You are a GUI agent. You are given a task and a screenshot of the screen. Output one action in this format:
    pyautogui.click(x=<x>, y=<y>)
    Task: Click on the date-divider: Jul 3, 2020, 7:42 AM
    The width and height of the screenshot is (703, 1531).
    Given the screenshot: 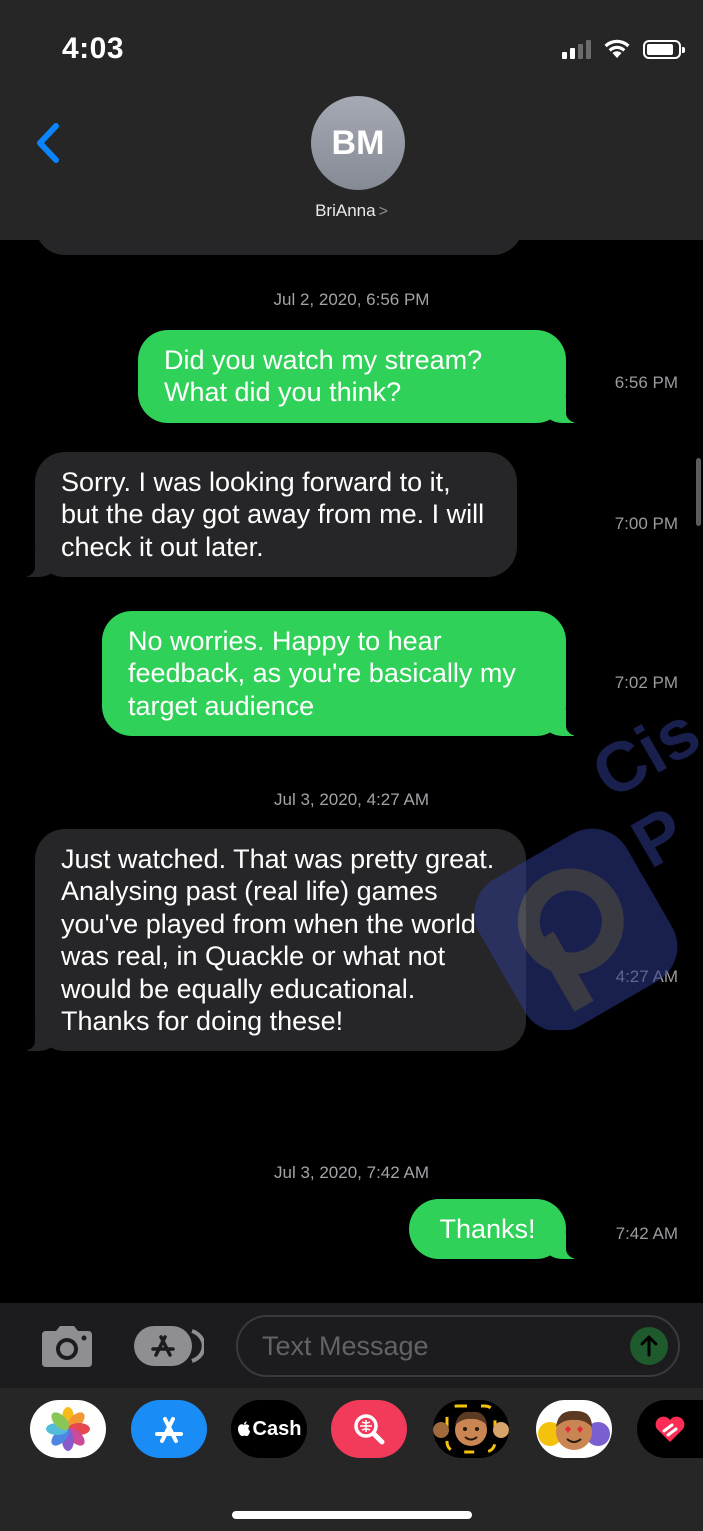 What is the action you would take?
    pyautogui.click(x=351, y=1173)
    